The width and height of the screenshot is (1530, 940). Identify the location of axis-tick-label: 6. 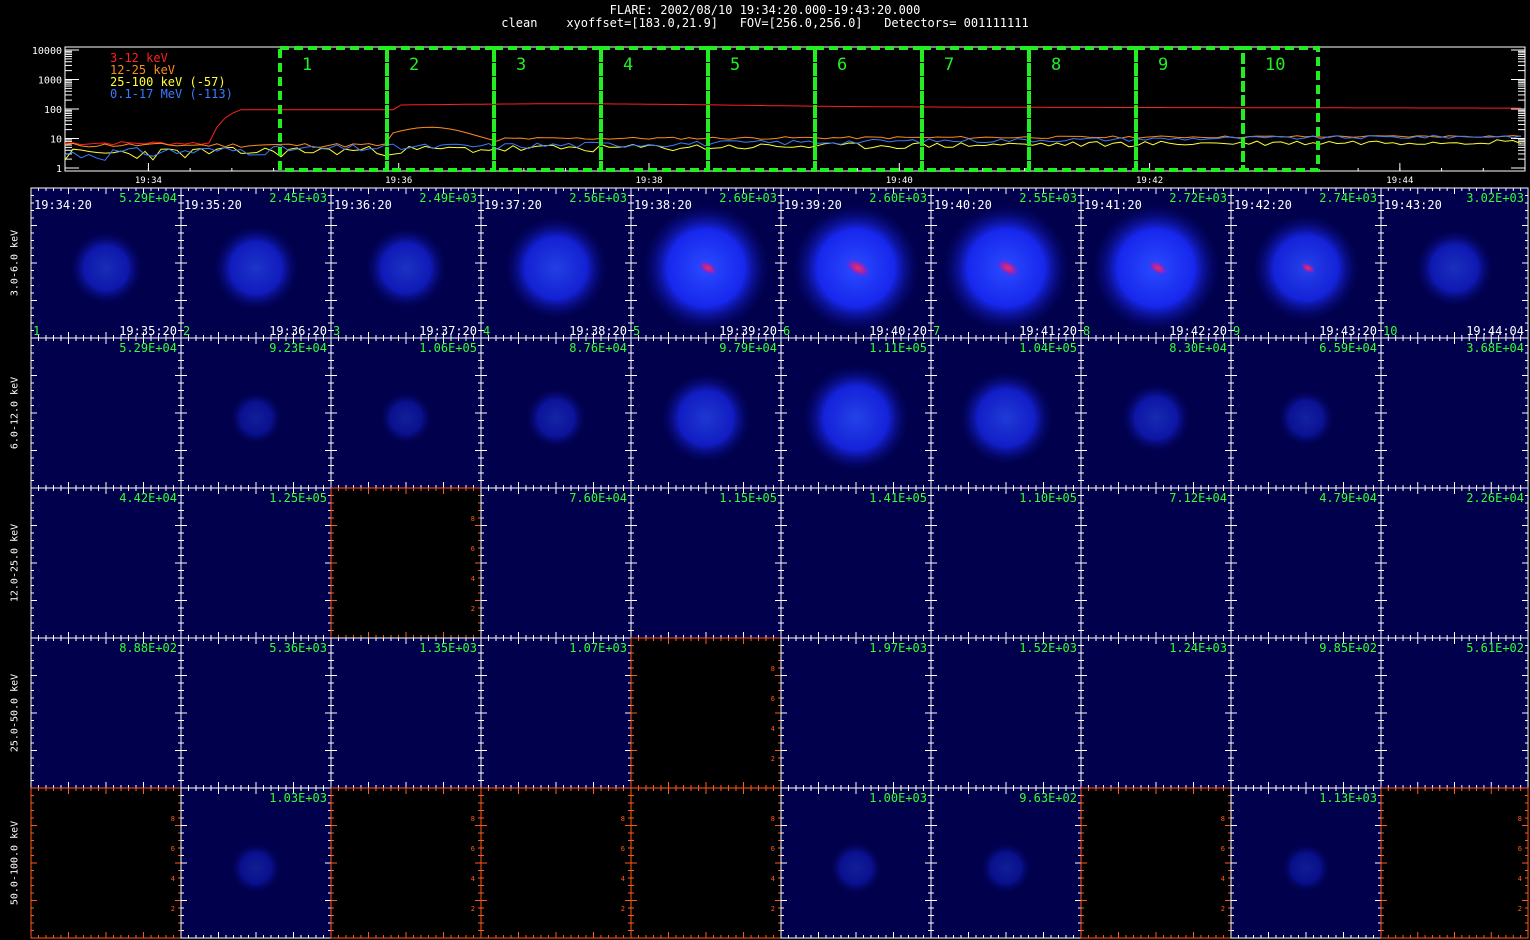
(773, 849).